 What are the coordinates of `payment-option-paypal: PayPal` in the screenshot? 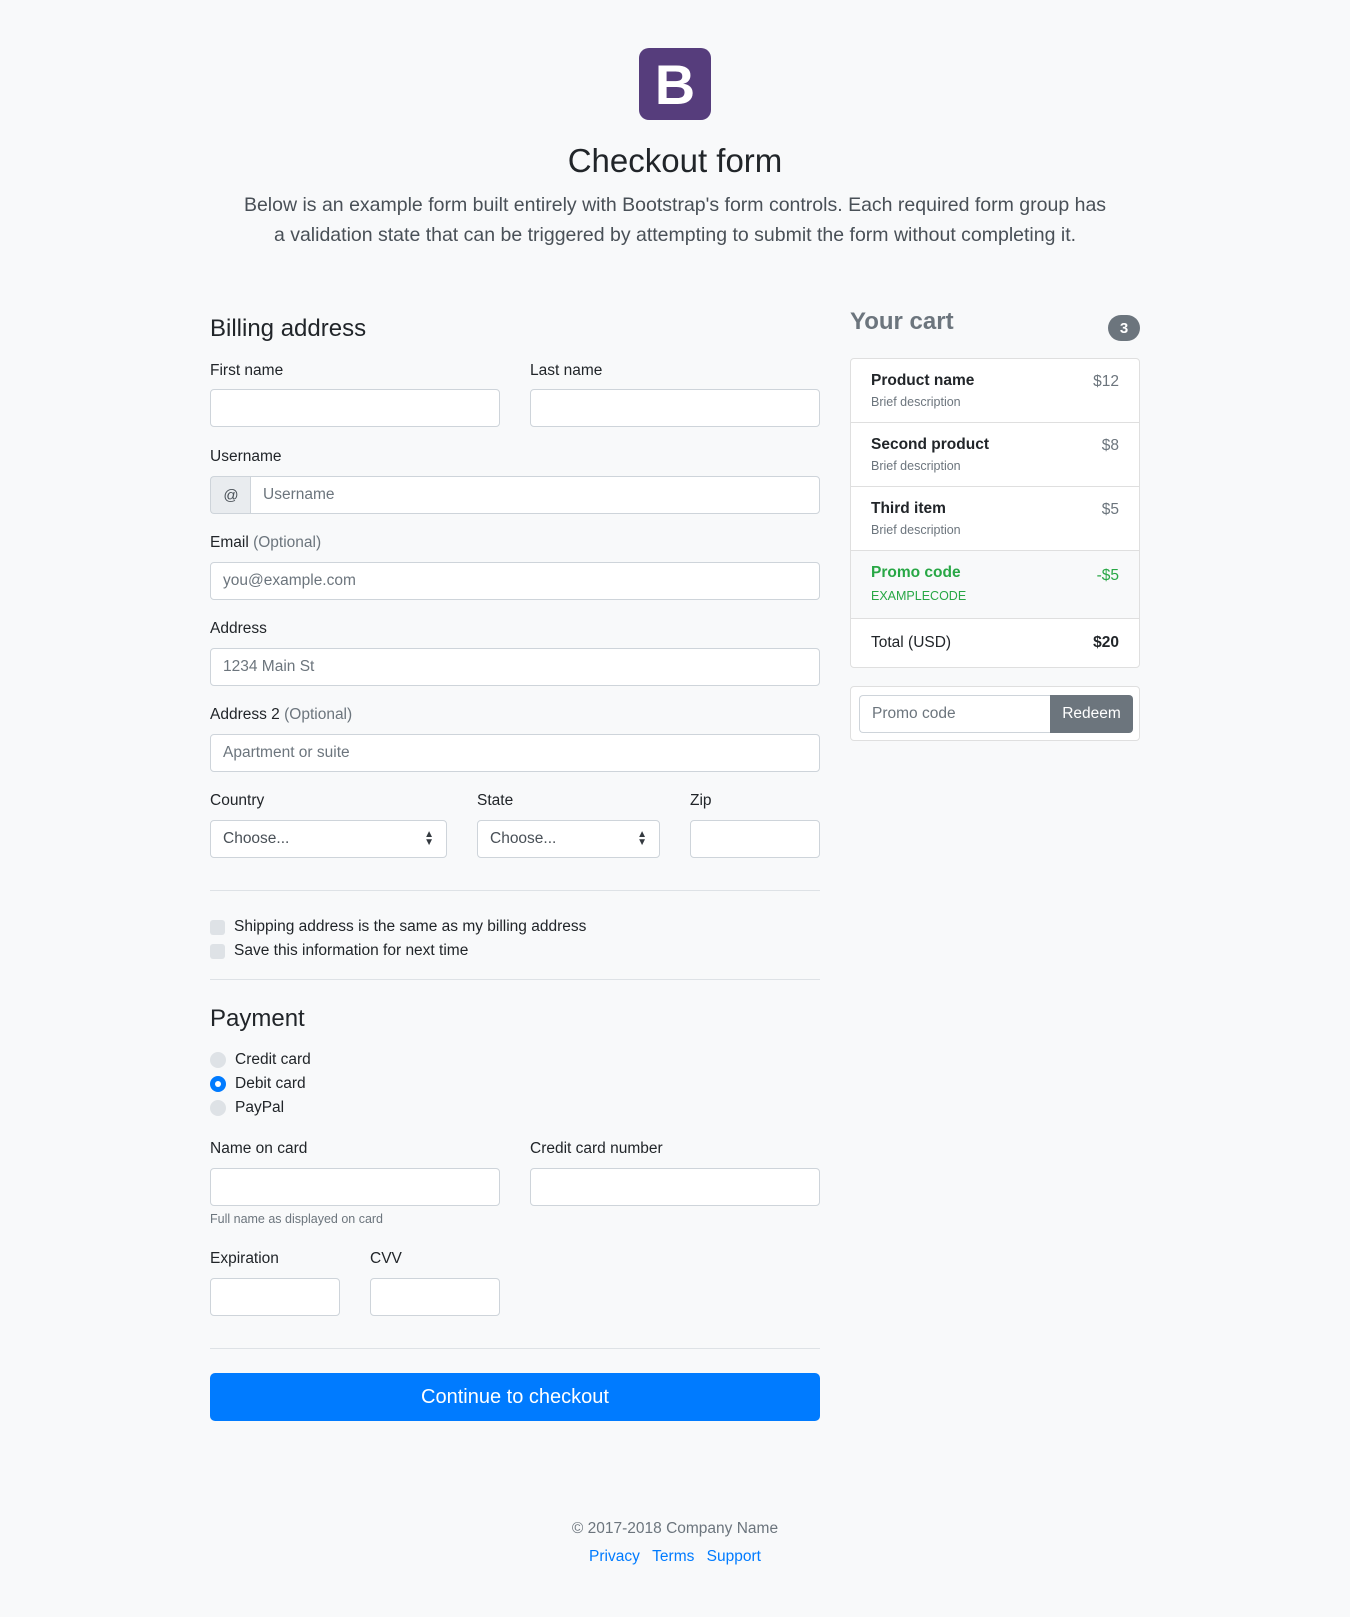 It's located at (247, 1108).